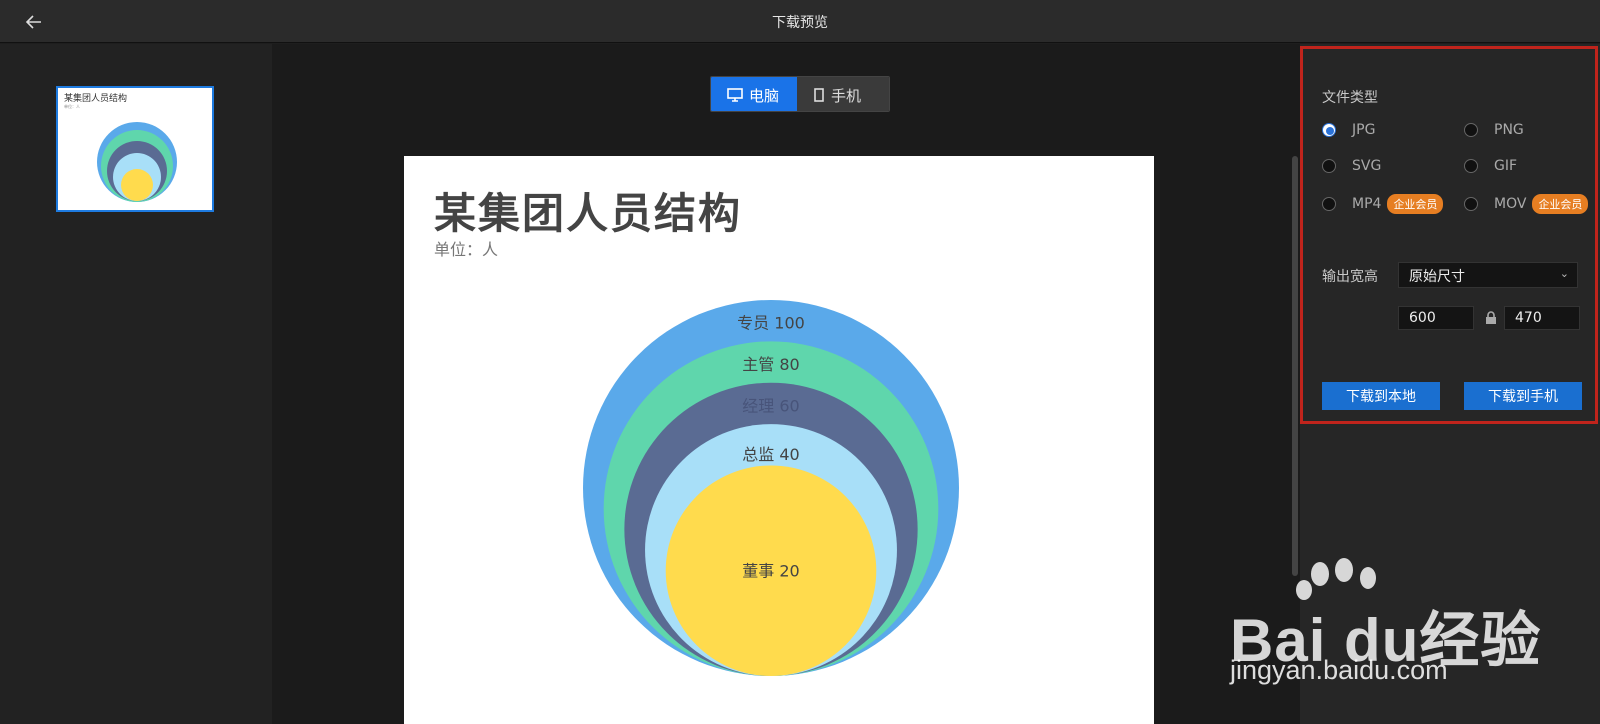  What do you see at coordinates (770, 454) in the screenshot?
I see `data-label-总监: 总监 40` at bounding box center [770, 454].